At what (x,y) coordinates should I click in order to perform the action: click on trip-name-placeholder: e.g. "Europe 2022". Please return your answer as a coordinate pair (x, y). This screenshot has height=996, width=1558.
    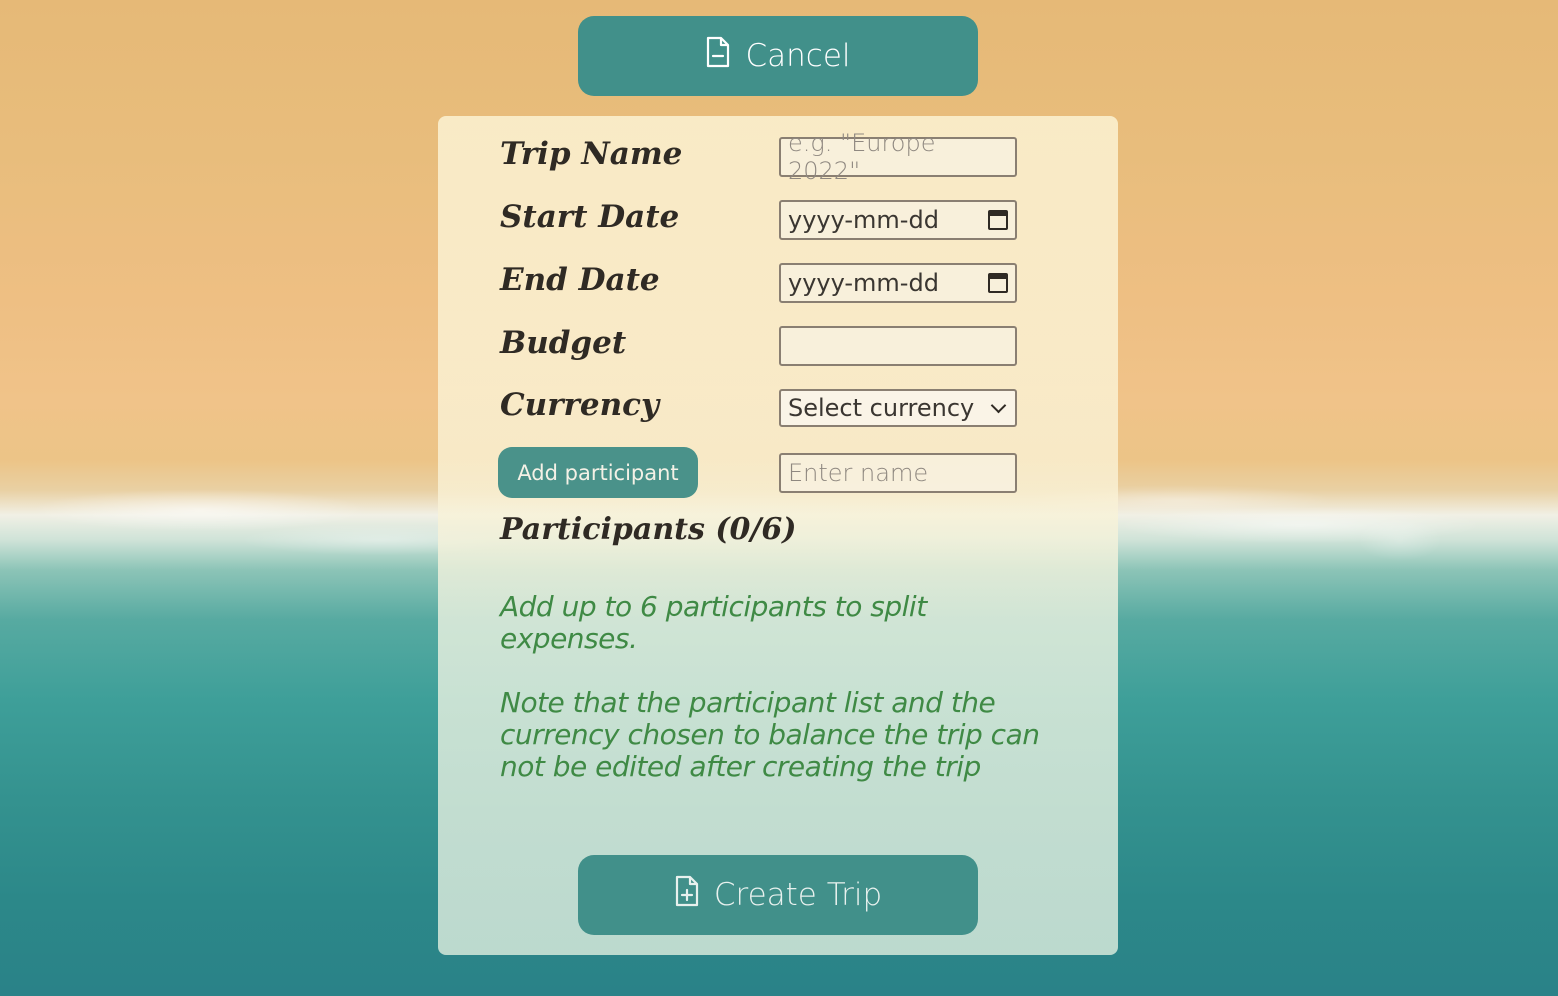
    Looking at the image, I should click on (862, 157).